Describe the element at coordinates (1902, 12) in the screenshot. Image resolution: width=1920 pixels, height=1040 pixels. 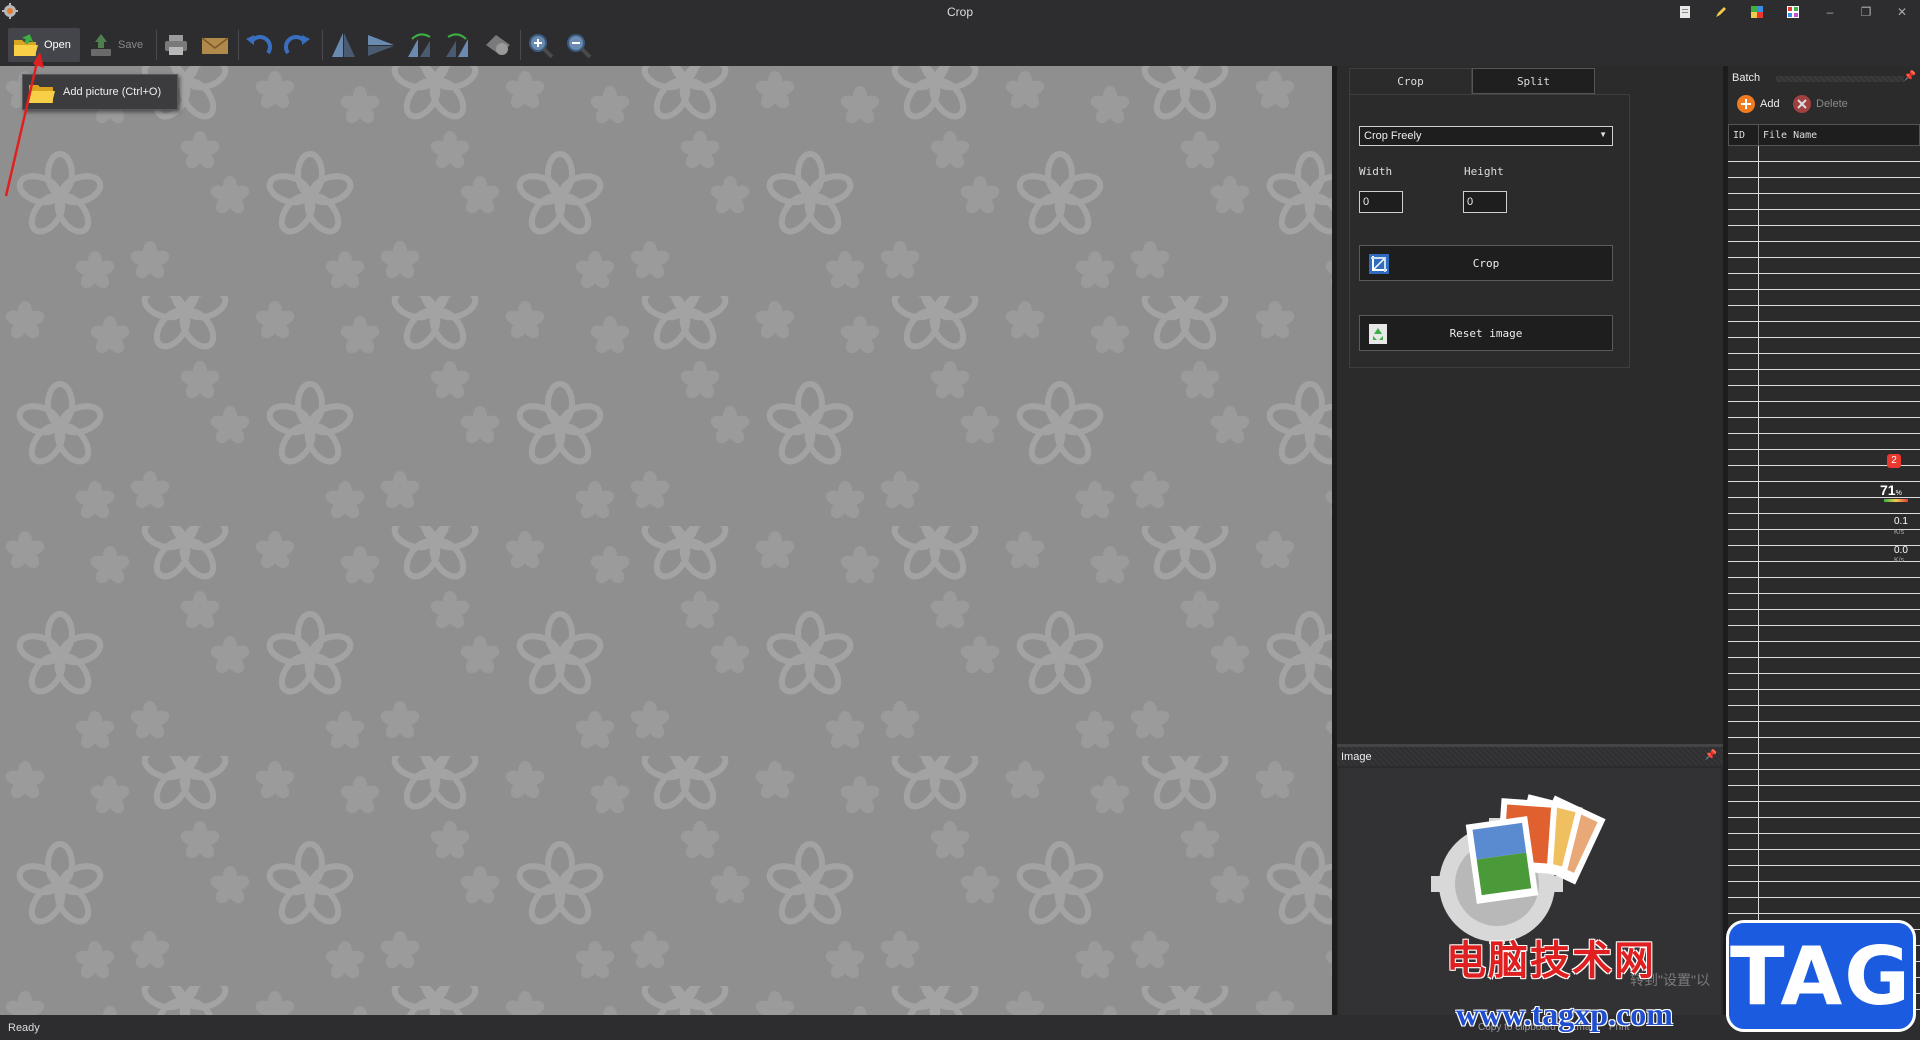
I see `close-button: ✕` at that location.